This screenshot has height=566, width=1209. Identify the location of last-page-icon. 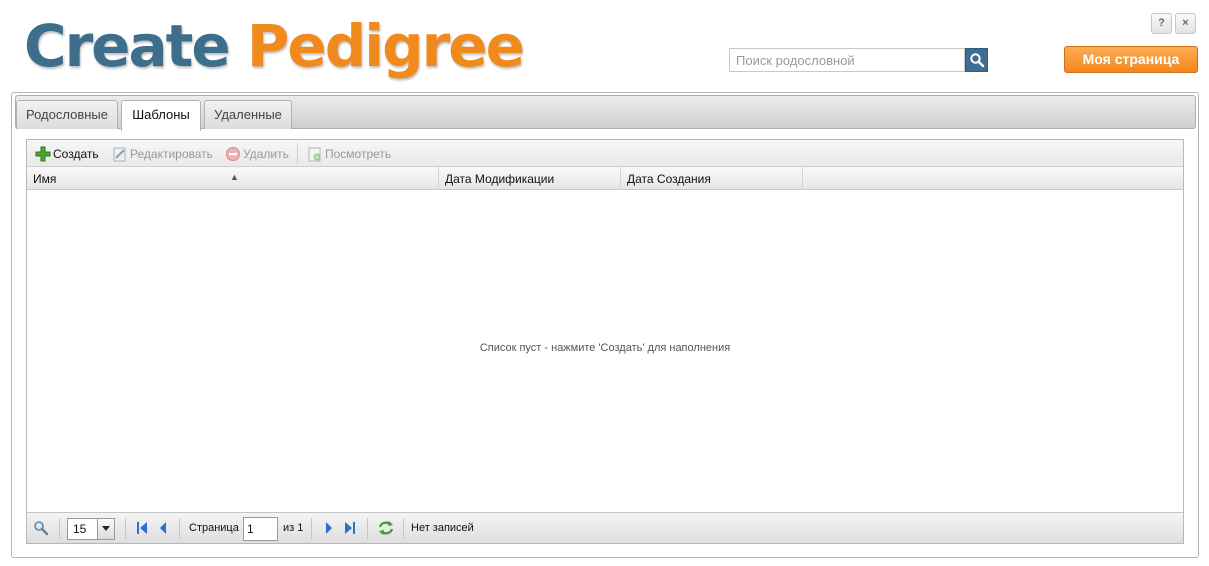
(350, 528).